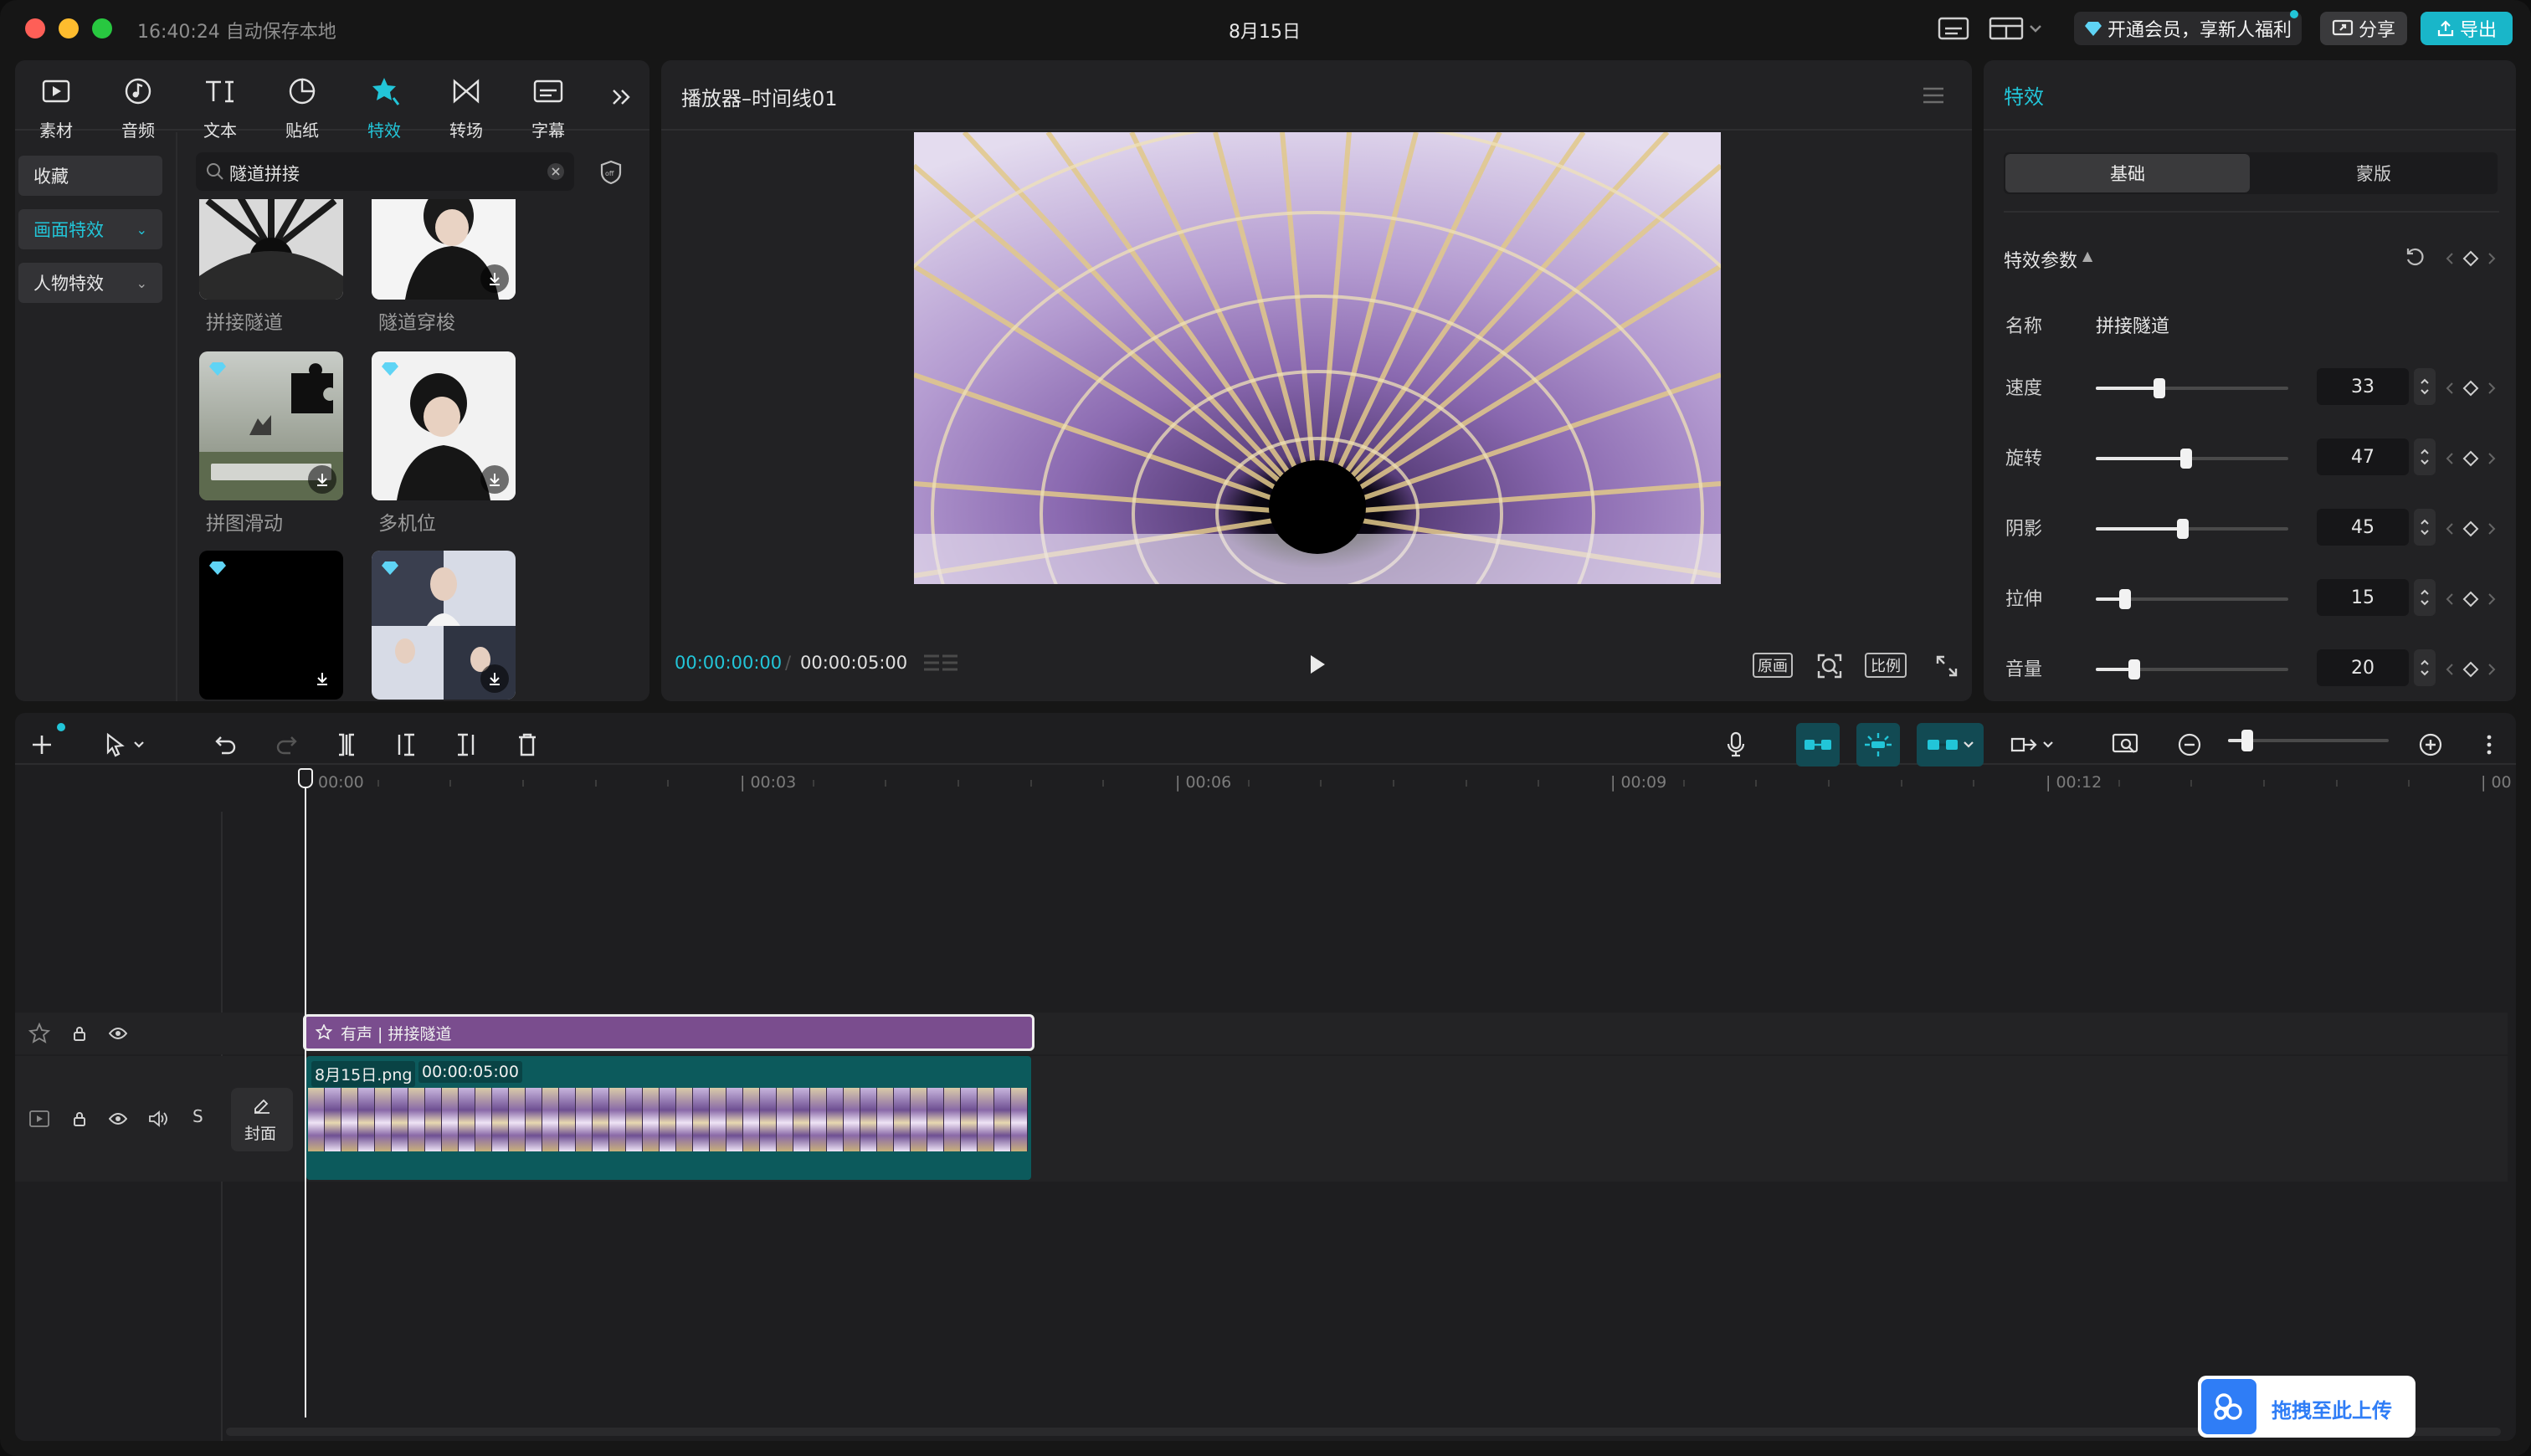 This screenshot has width=2531, height=1456. What do you see at coordinates (124, 744) in the screenshot?
I see `select-tool-button` at bounding box center [124, 744].